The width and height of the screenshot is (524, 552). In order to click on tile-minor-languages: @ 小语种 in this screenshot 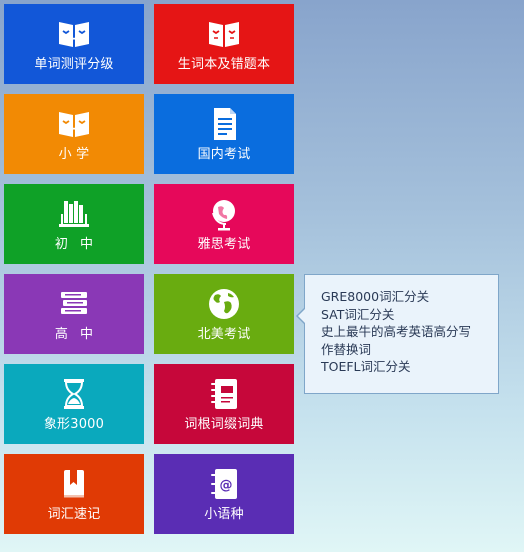, I will do `click(224, 494)`.